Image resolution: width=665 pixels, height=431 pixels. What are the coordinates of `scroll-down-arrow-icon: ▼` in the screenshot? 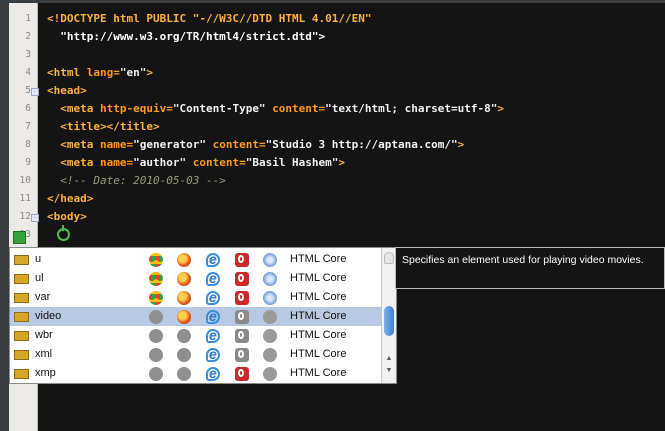 It's located at (389, 371).